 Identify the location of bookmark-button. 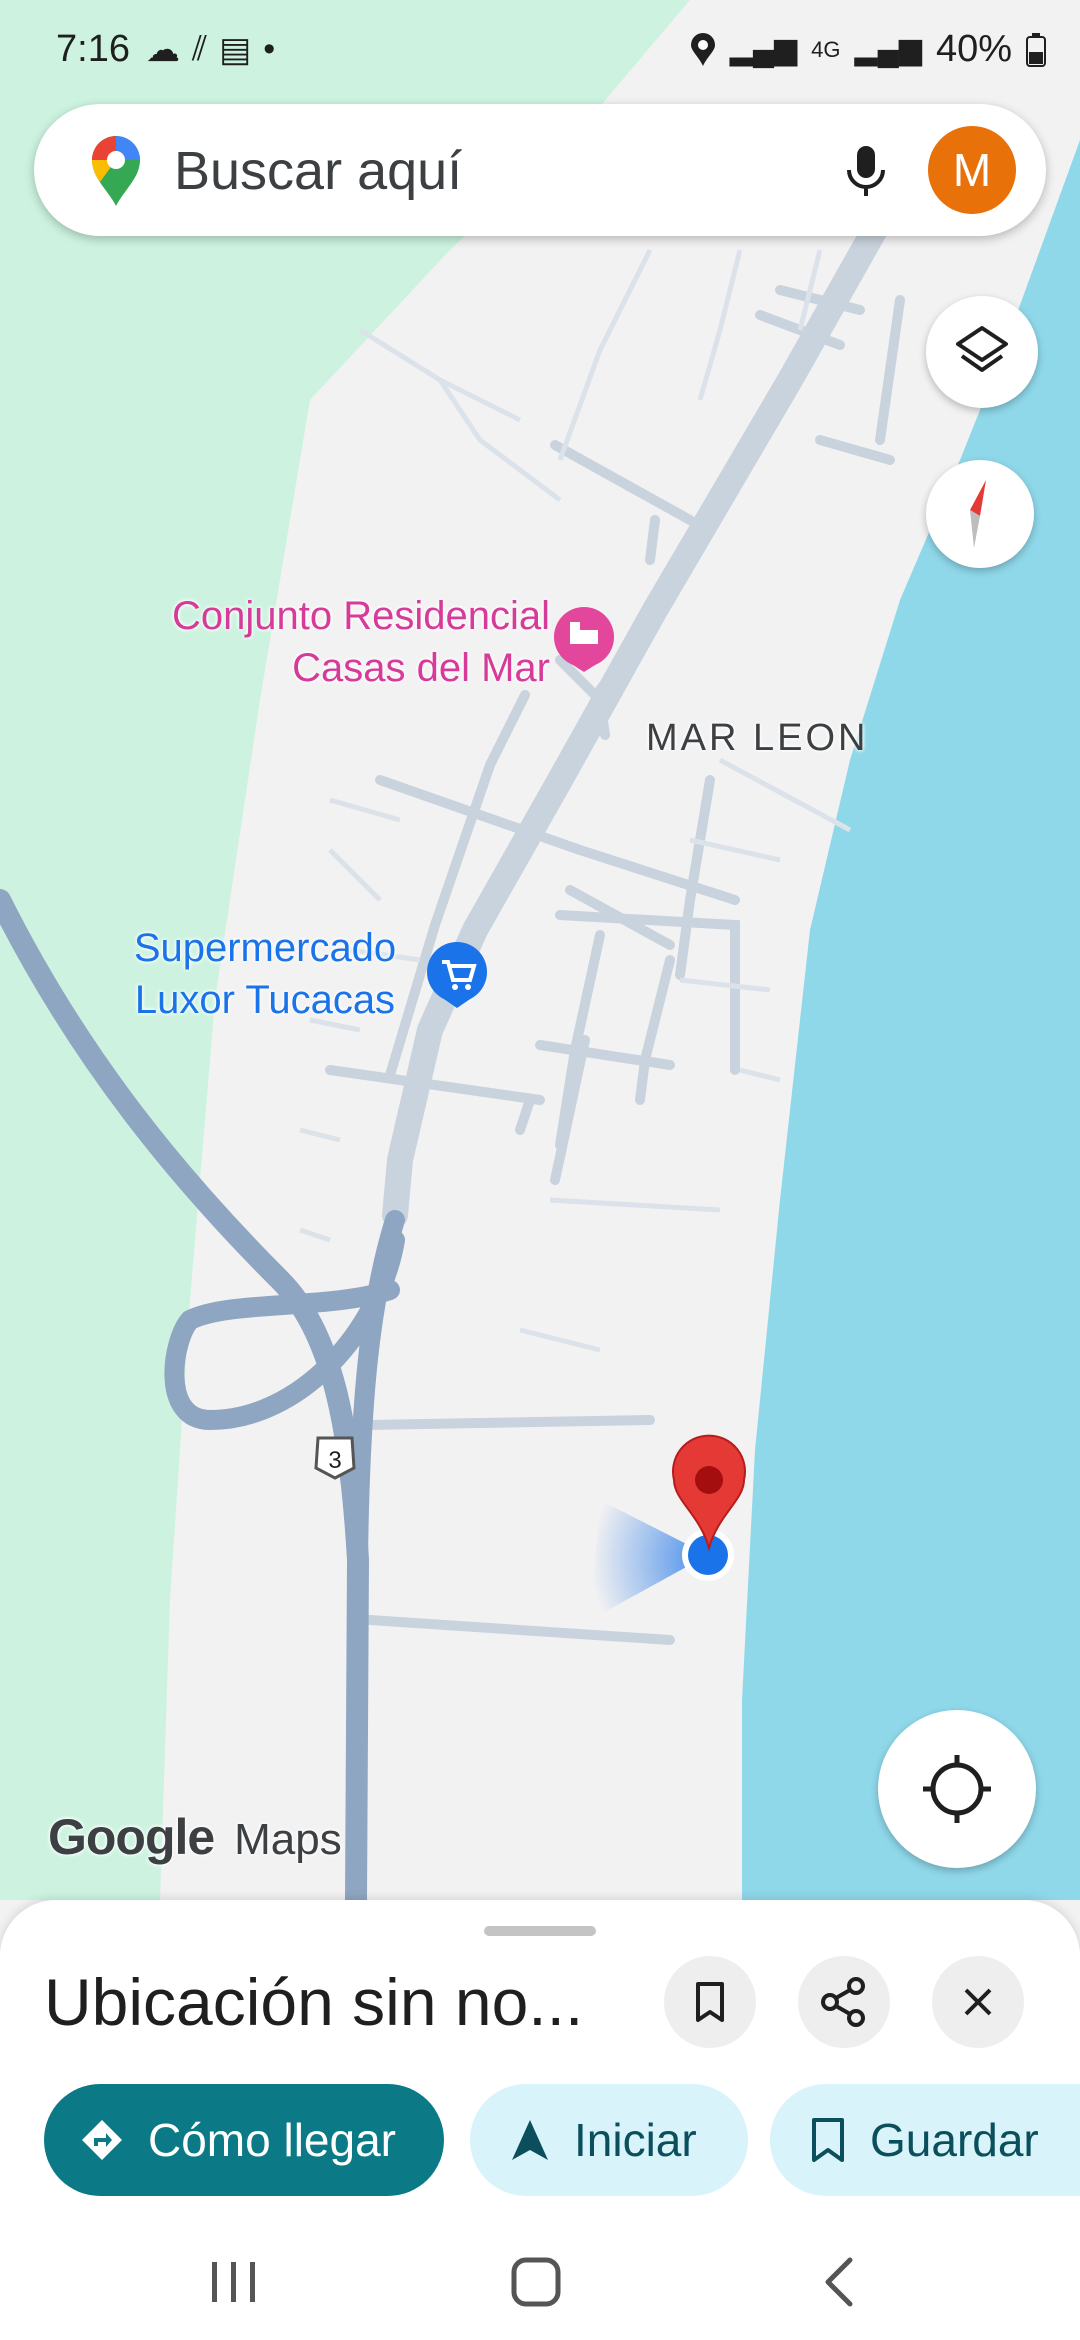
(710, 2002).